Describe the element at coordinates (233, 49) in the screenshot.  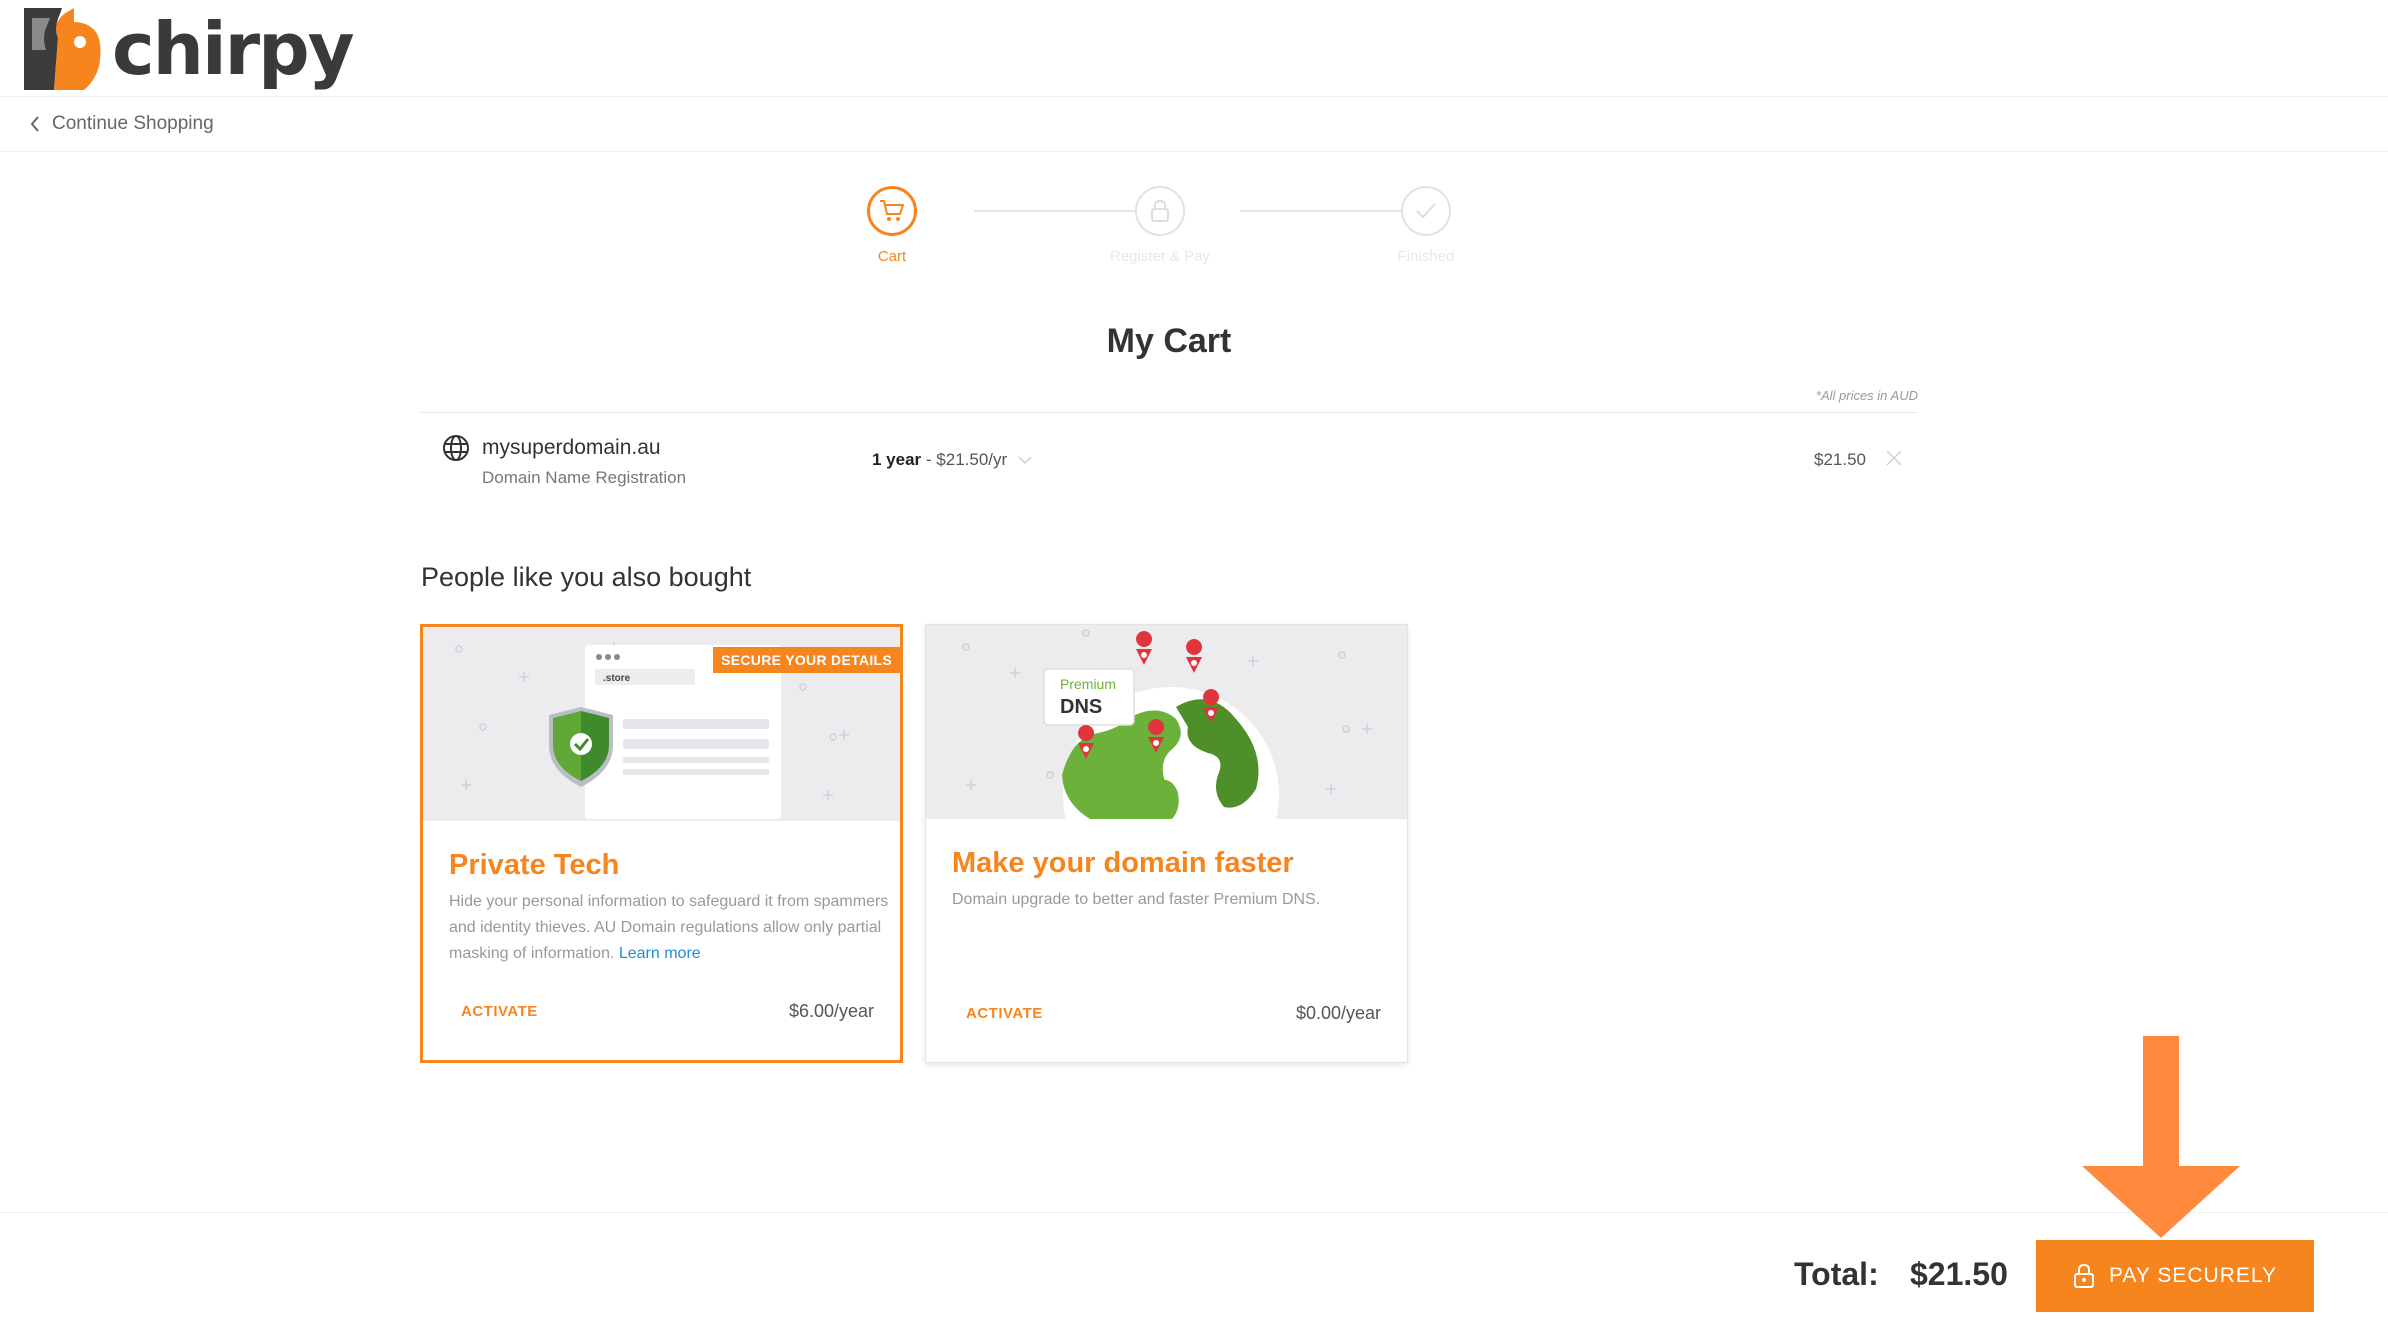
I see `brand-name: chirpy` at that location.